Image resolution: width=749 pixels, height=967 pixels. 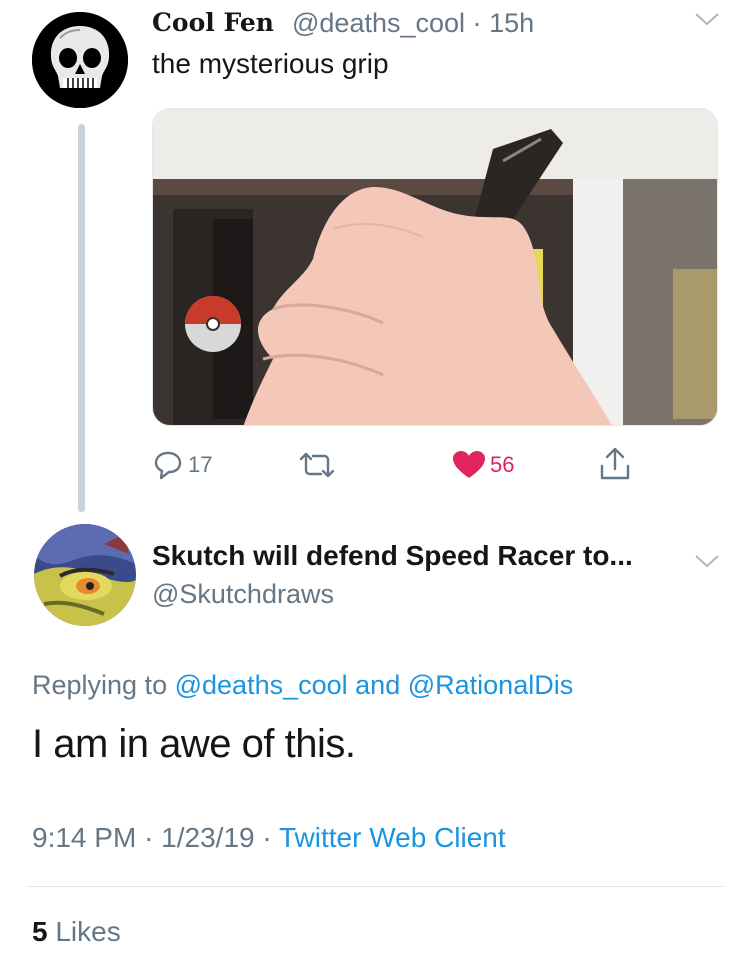 What do you see at coordinates (270, 63) in the screenshot?
I see `tweet1-text: the mysterious grip` at bounding box center [270, 63].